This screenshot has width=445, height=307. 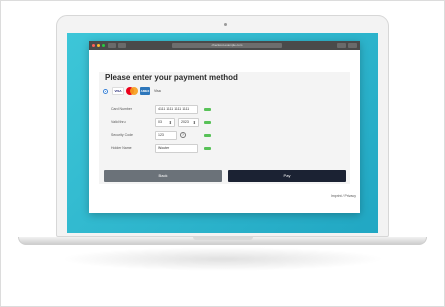 I want to click on pay-button: Pay, so click(x=287, y=176).